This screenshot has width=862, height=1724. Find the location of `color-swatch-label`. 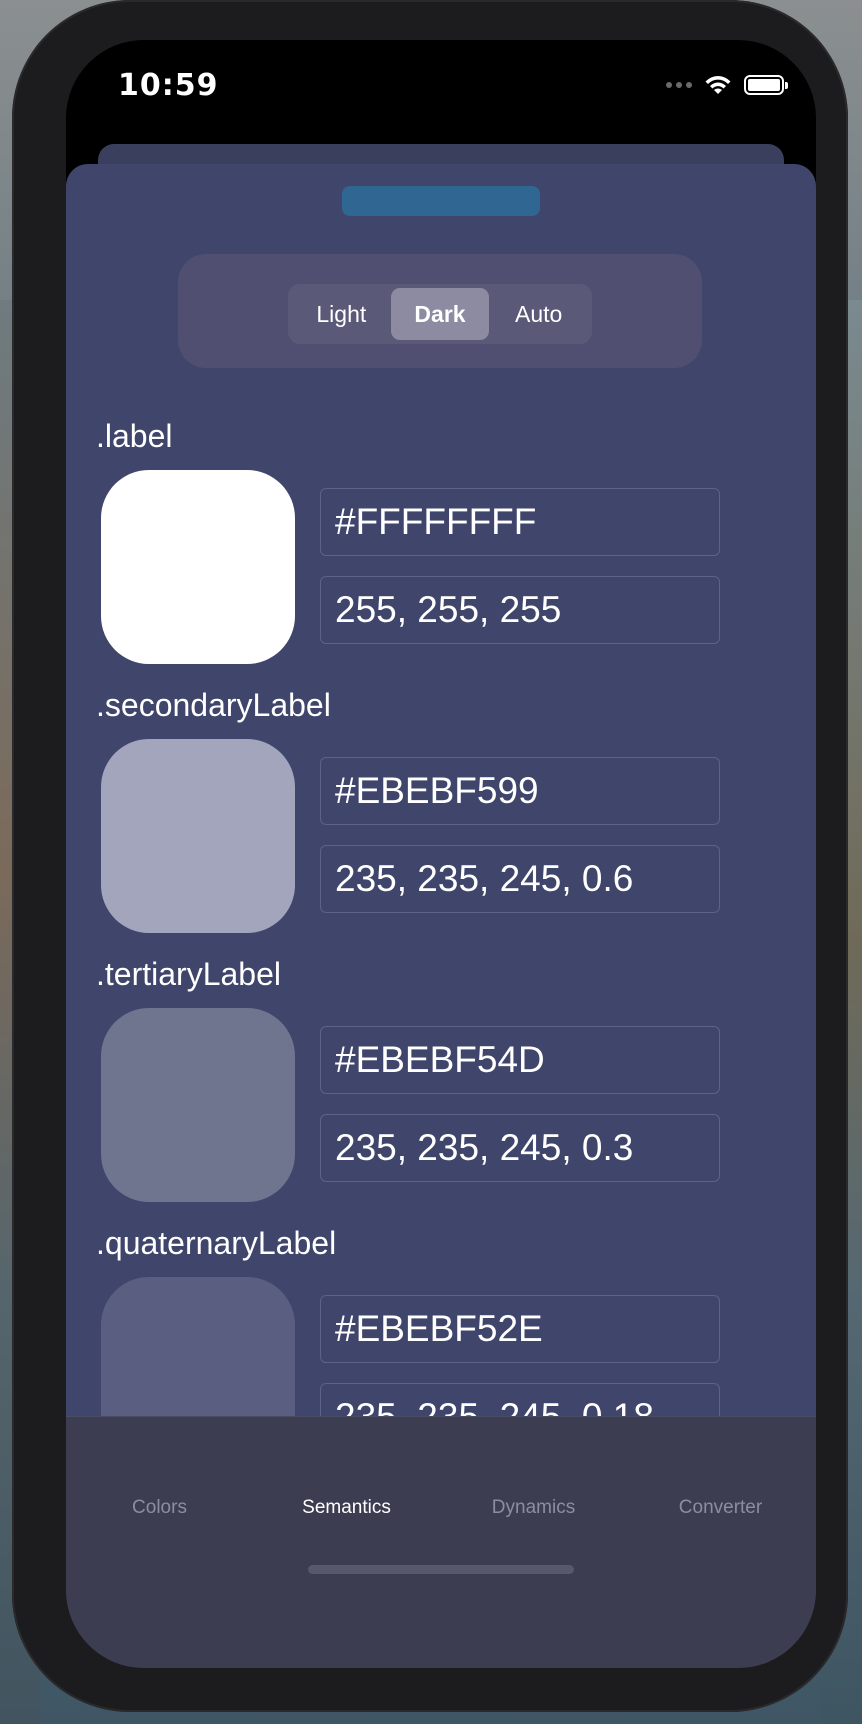

color-swatch-label is located at coordinates (198, 567).